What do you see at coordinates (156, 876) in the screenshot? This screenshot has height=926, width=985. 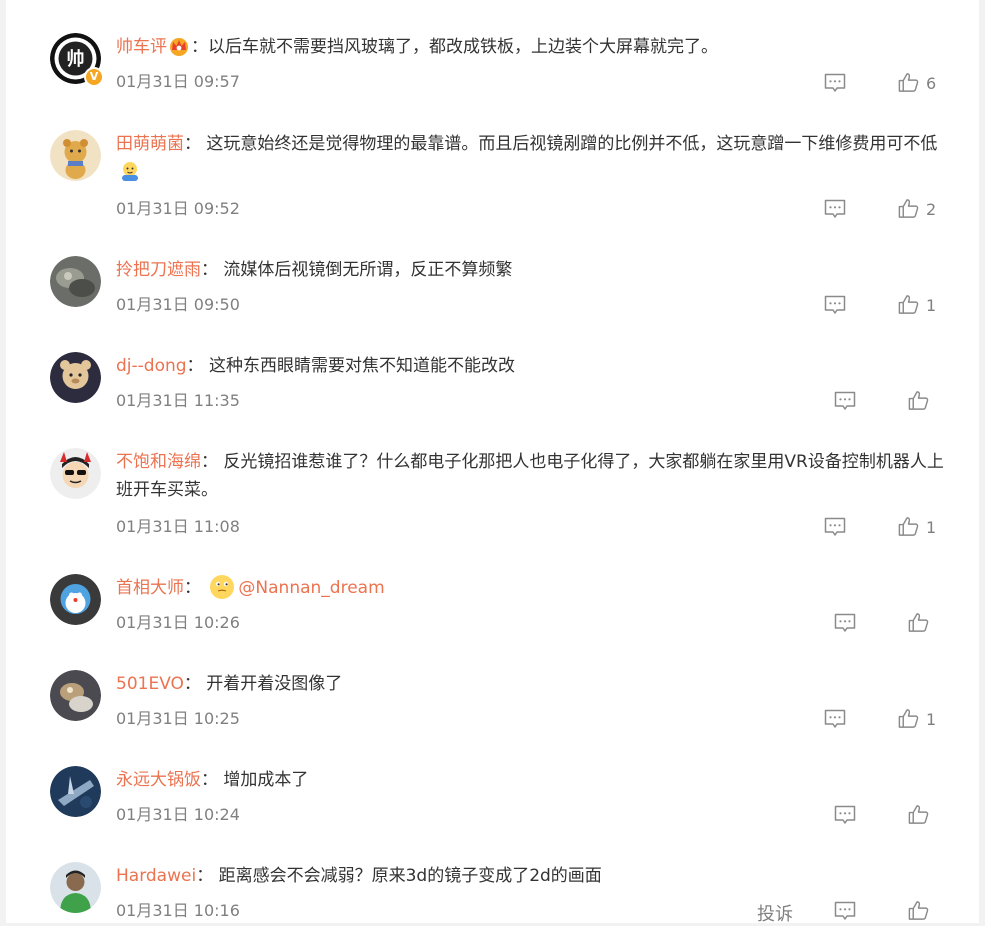 I see `comment-username: Hardawei` at bounding box center [156, 876].